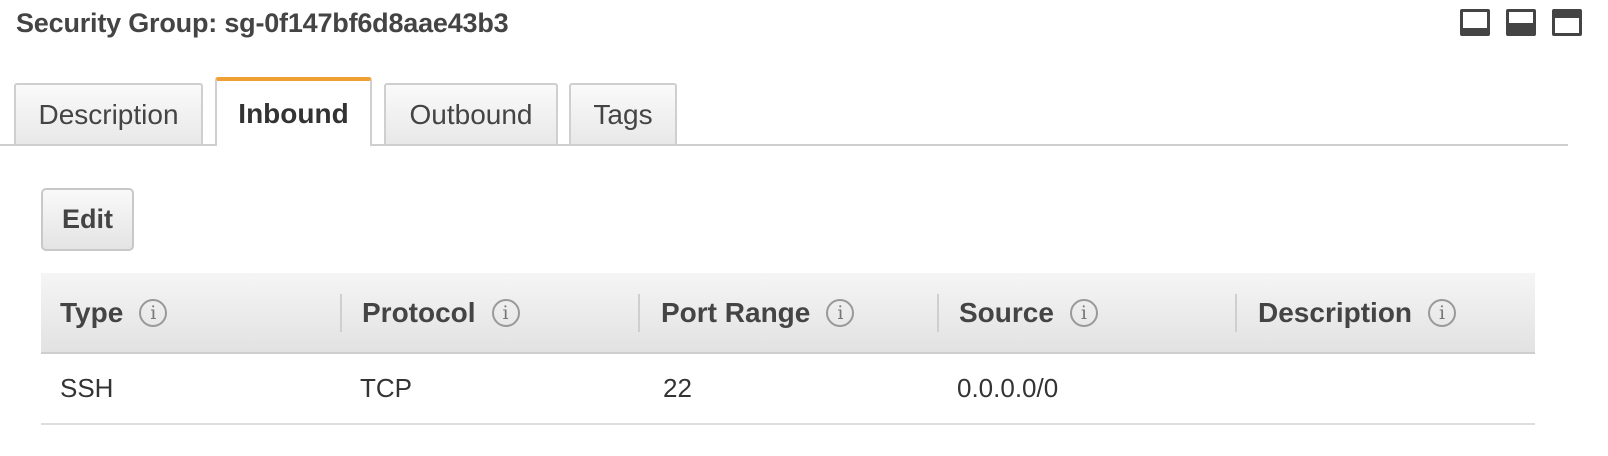  I want to click on tab-description: Description, so click(108, 113).